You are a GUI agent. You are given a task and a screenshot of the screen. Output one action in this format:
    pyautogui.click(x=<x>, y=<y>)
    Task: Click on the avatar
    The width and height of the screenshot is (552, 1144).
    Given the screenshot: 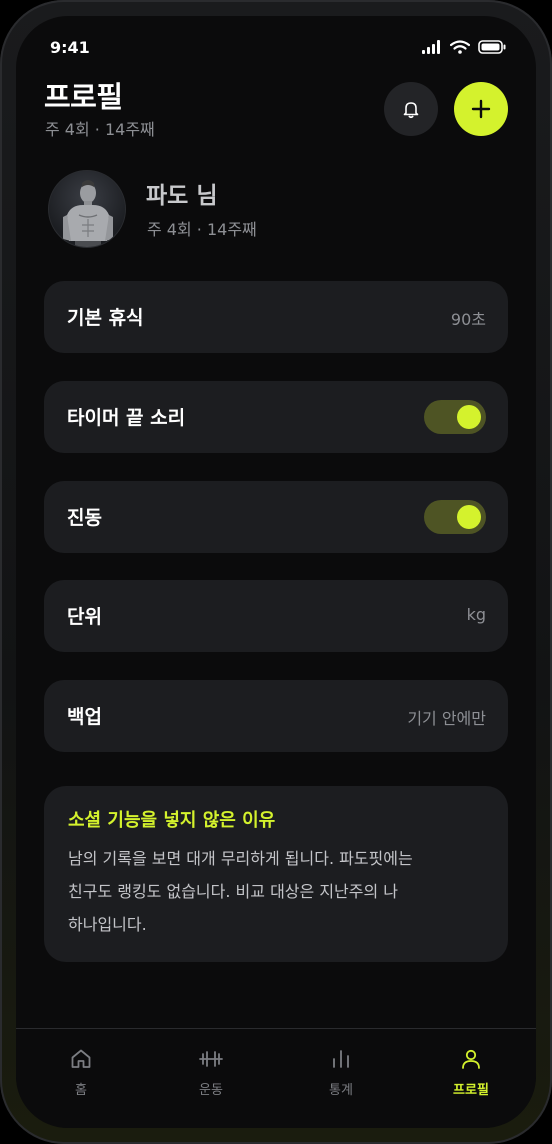 What is the action you would take?
    pyautogui.click(x=87, y=209)
    